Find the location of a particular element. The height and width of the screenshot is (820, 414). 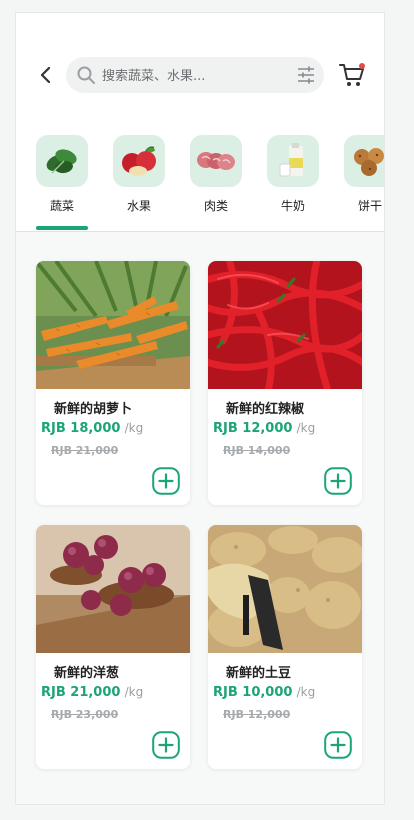

product-image-potatoes is located at coordinates (285, 589).